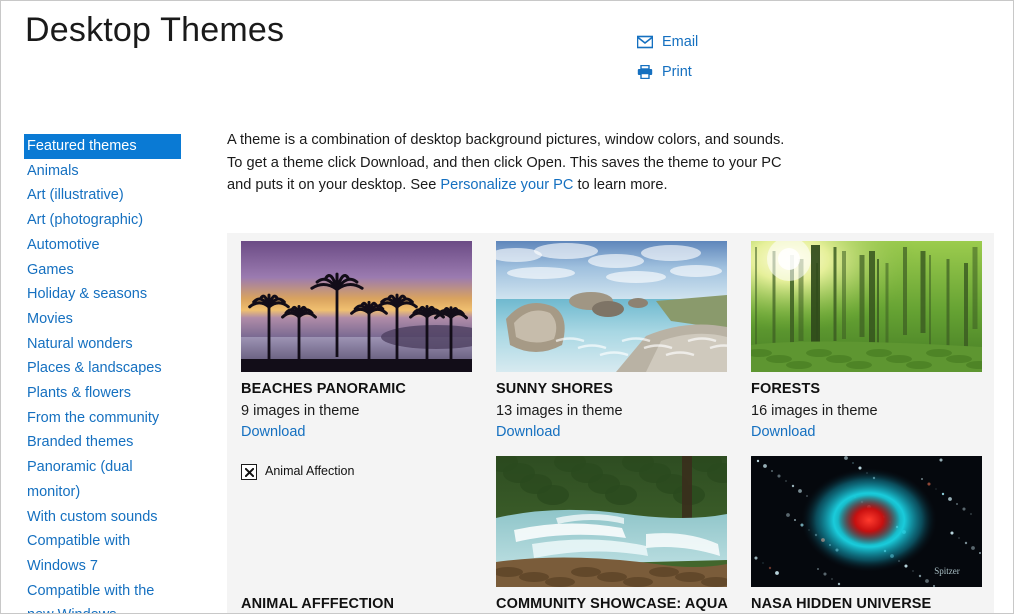 This screenshot has width=1014, height=614. Describe the element at coordinates (554, 389) in the screenshot. I see `theme-title: SUNNY SHORES` at that location.